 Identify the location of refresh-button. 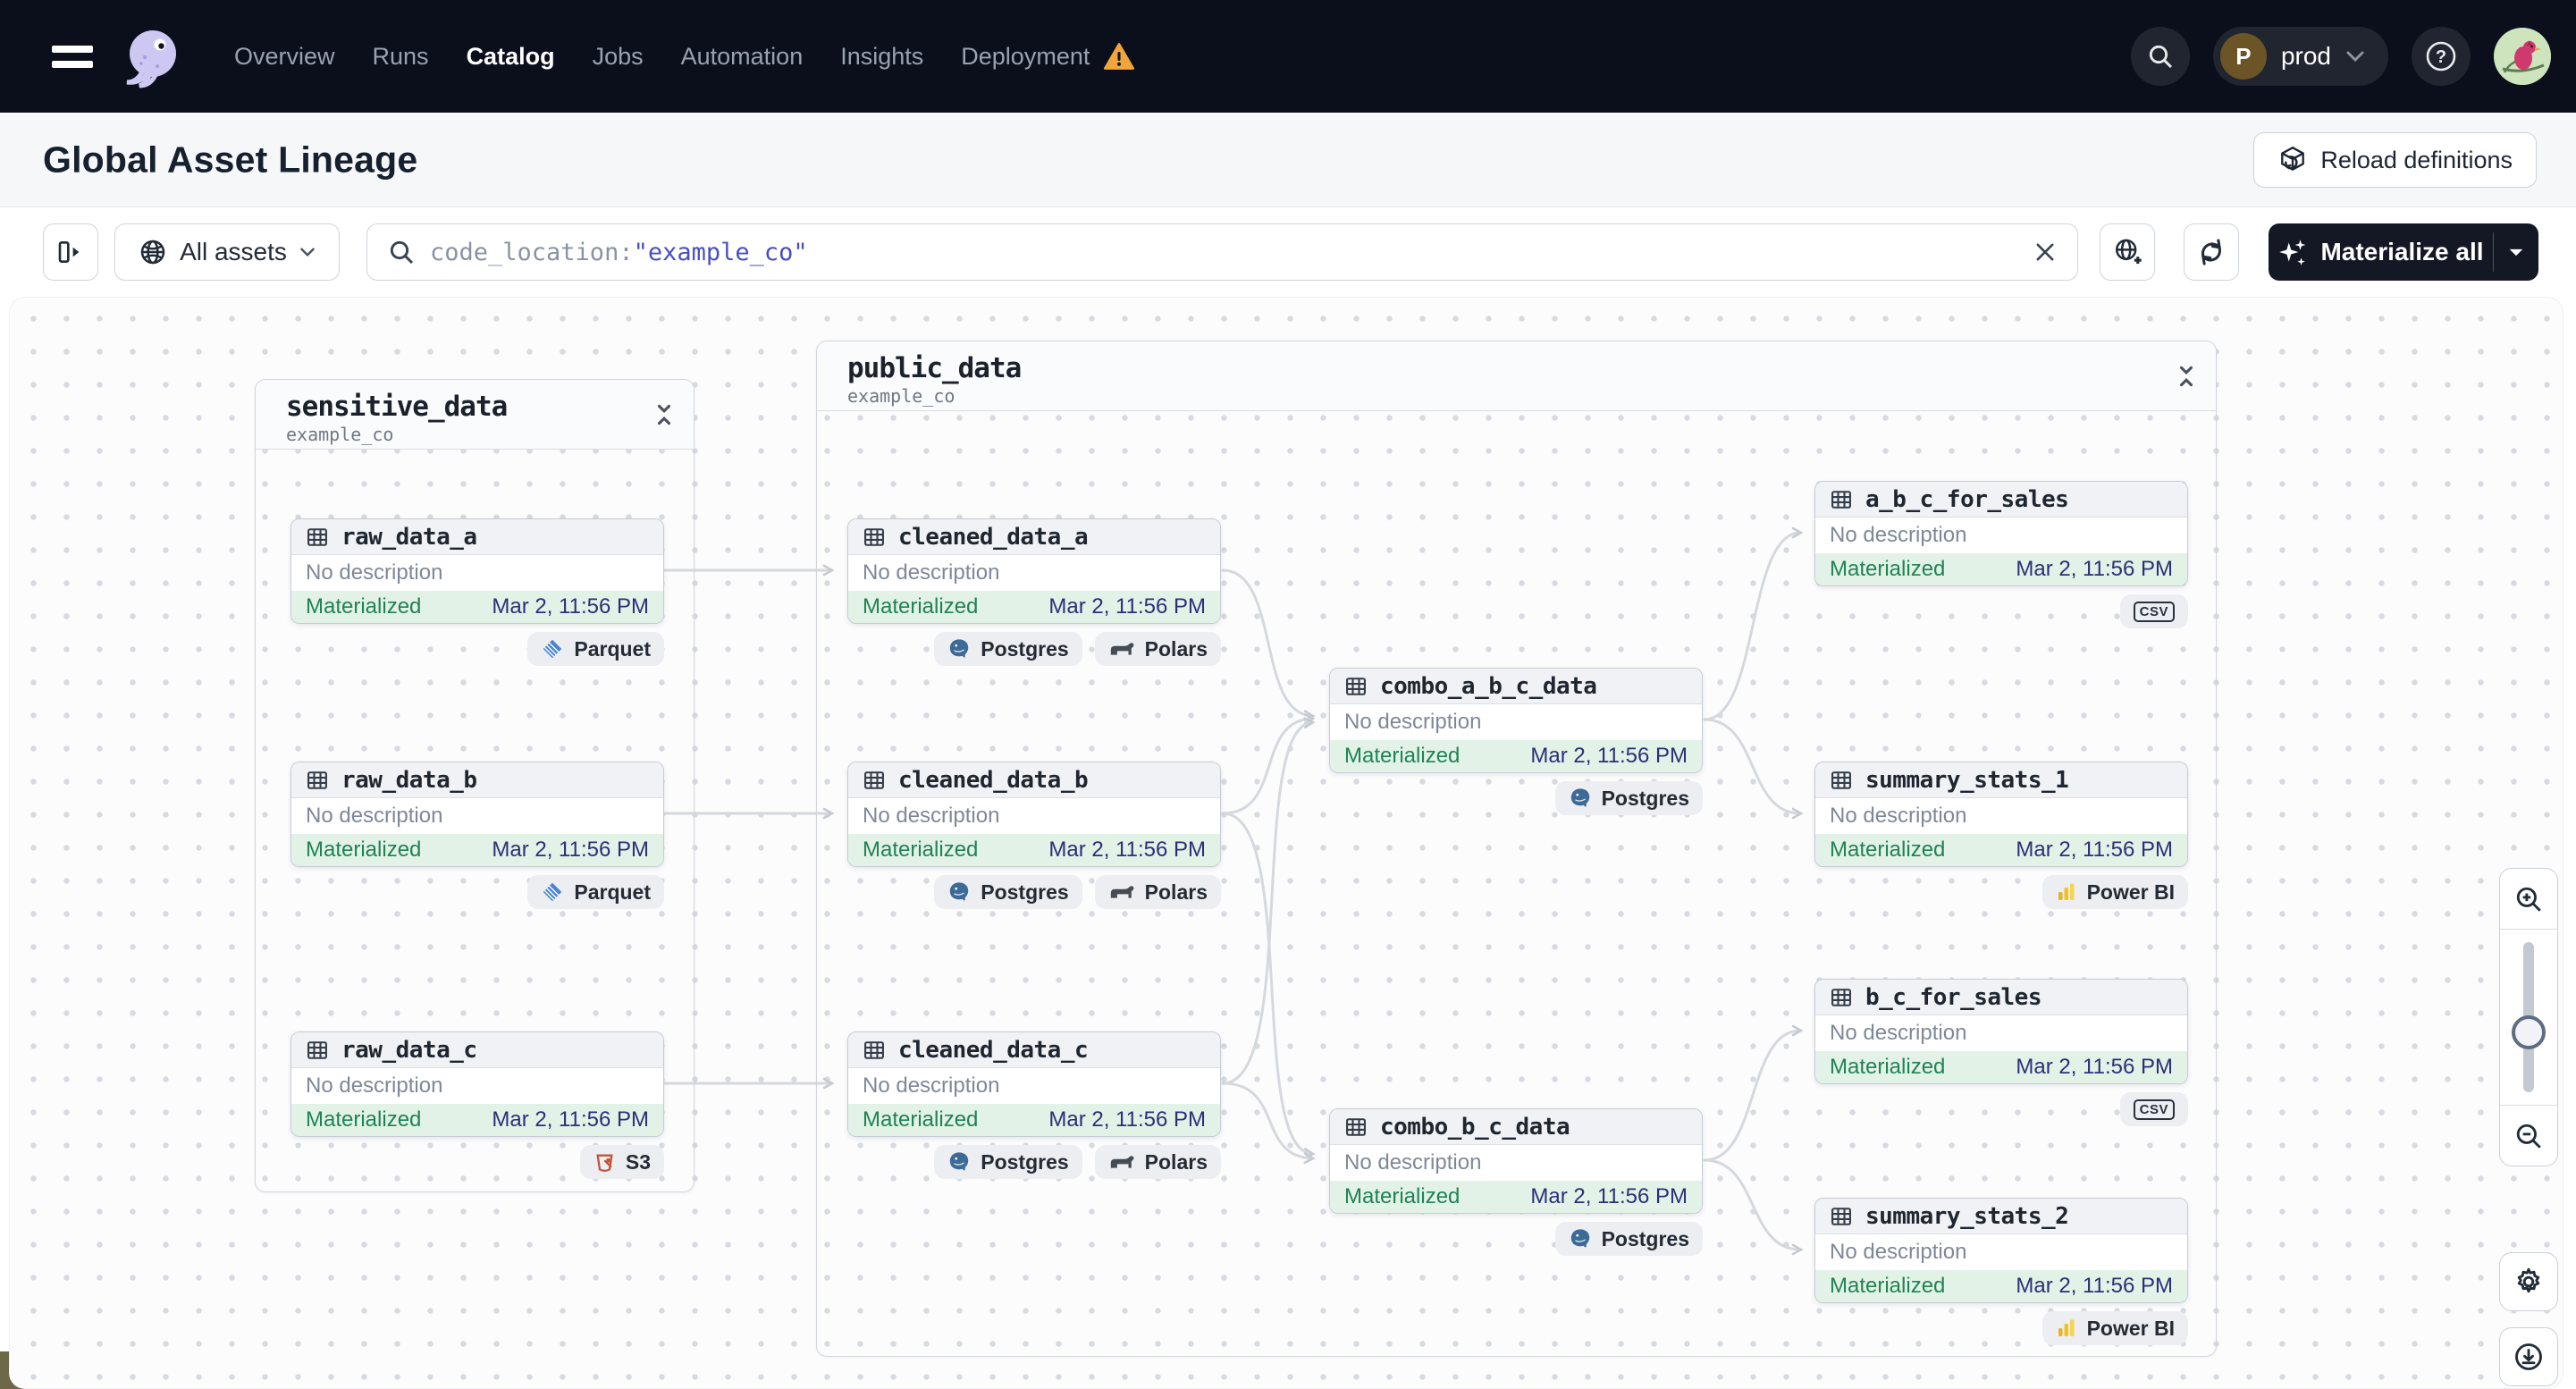
(2212, 252).